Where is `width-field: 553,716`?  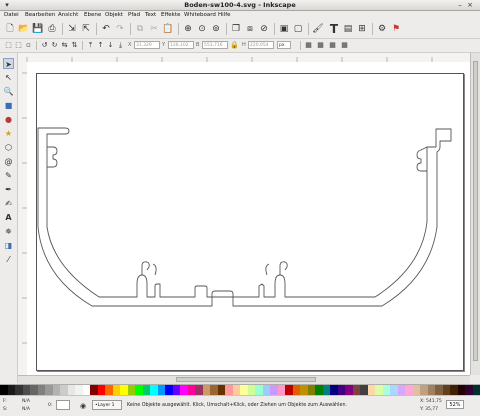
width-field: 553,716 is located at coordinates (215, 45).